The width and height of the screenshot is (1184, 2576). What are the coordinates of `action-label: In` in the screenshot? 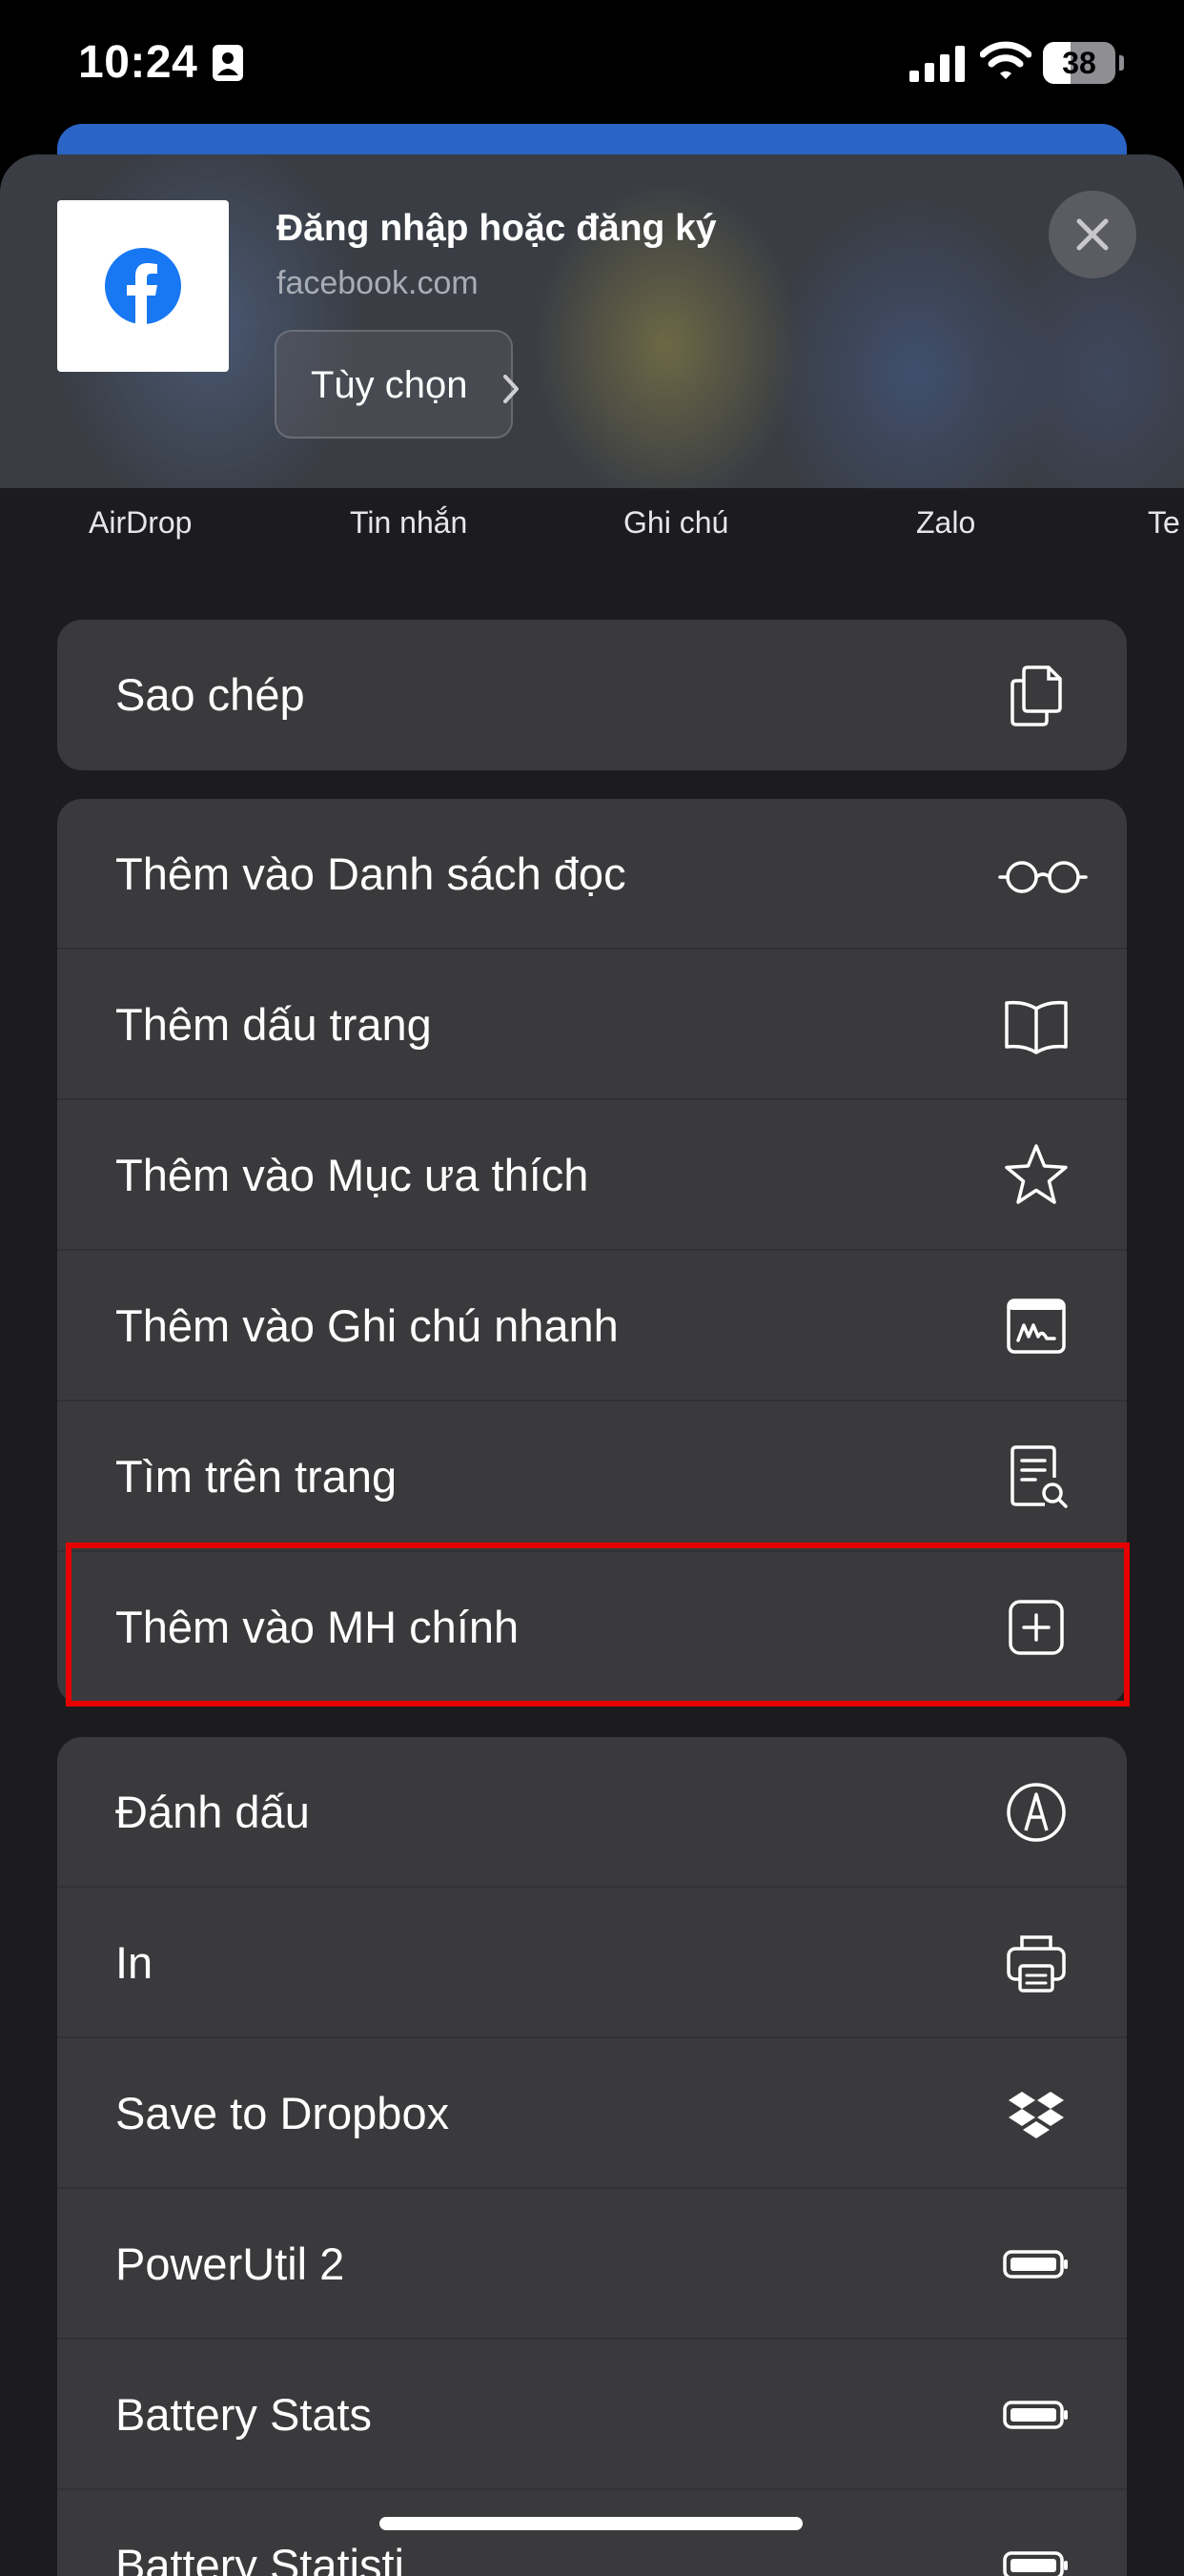 It's located at (134, 1962).